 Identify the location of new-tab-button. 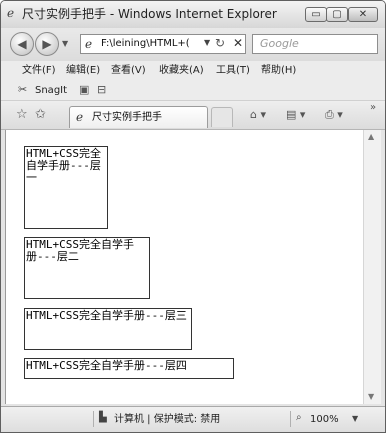
(222, 117).